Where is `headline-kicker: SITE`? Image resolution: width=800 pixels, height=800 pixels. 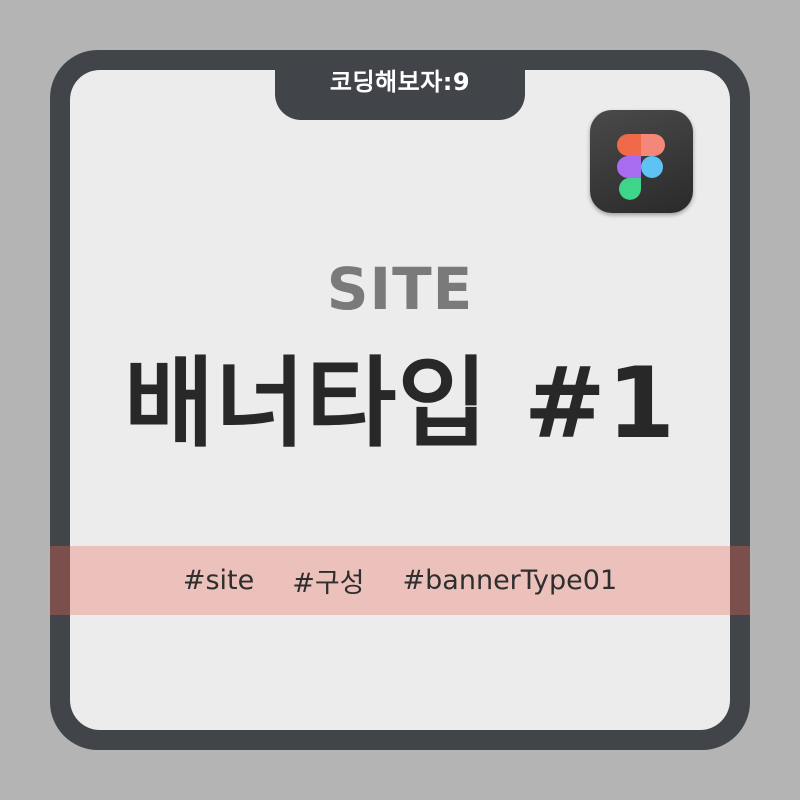 headline-kicker: SITE is located at coordinates (400, 289).